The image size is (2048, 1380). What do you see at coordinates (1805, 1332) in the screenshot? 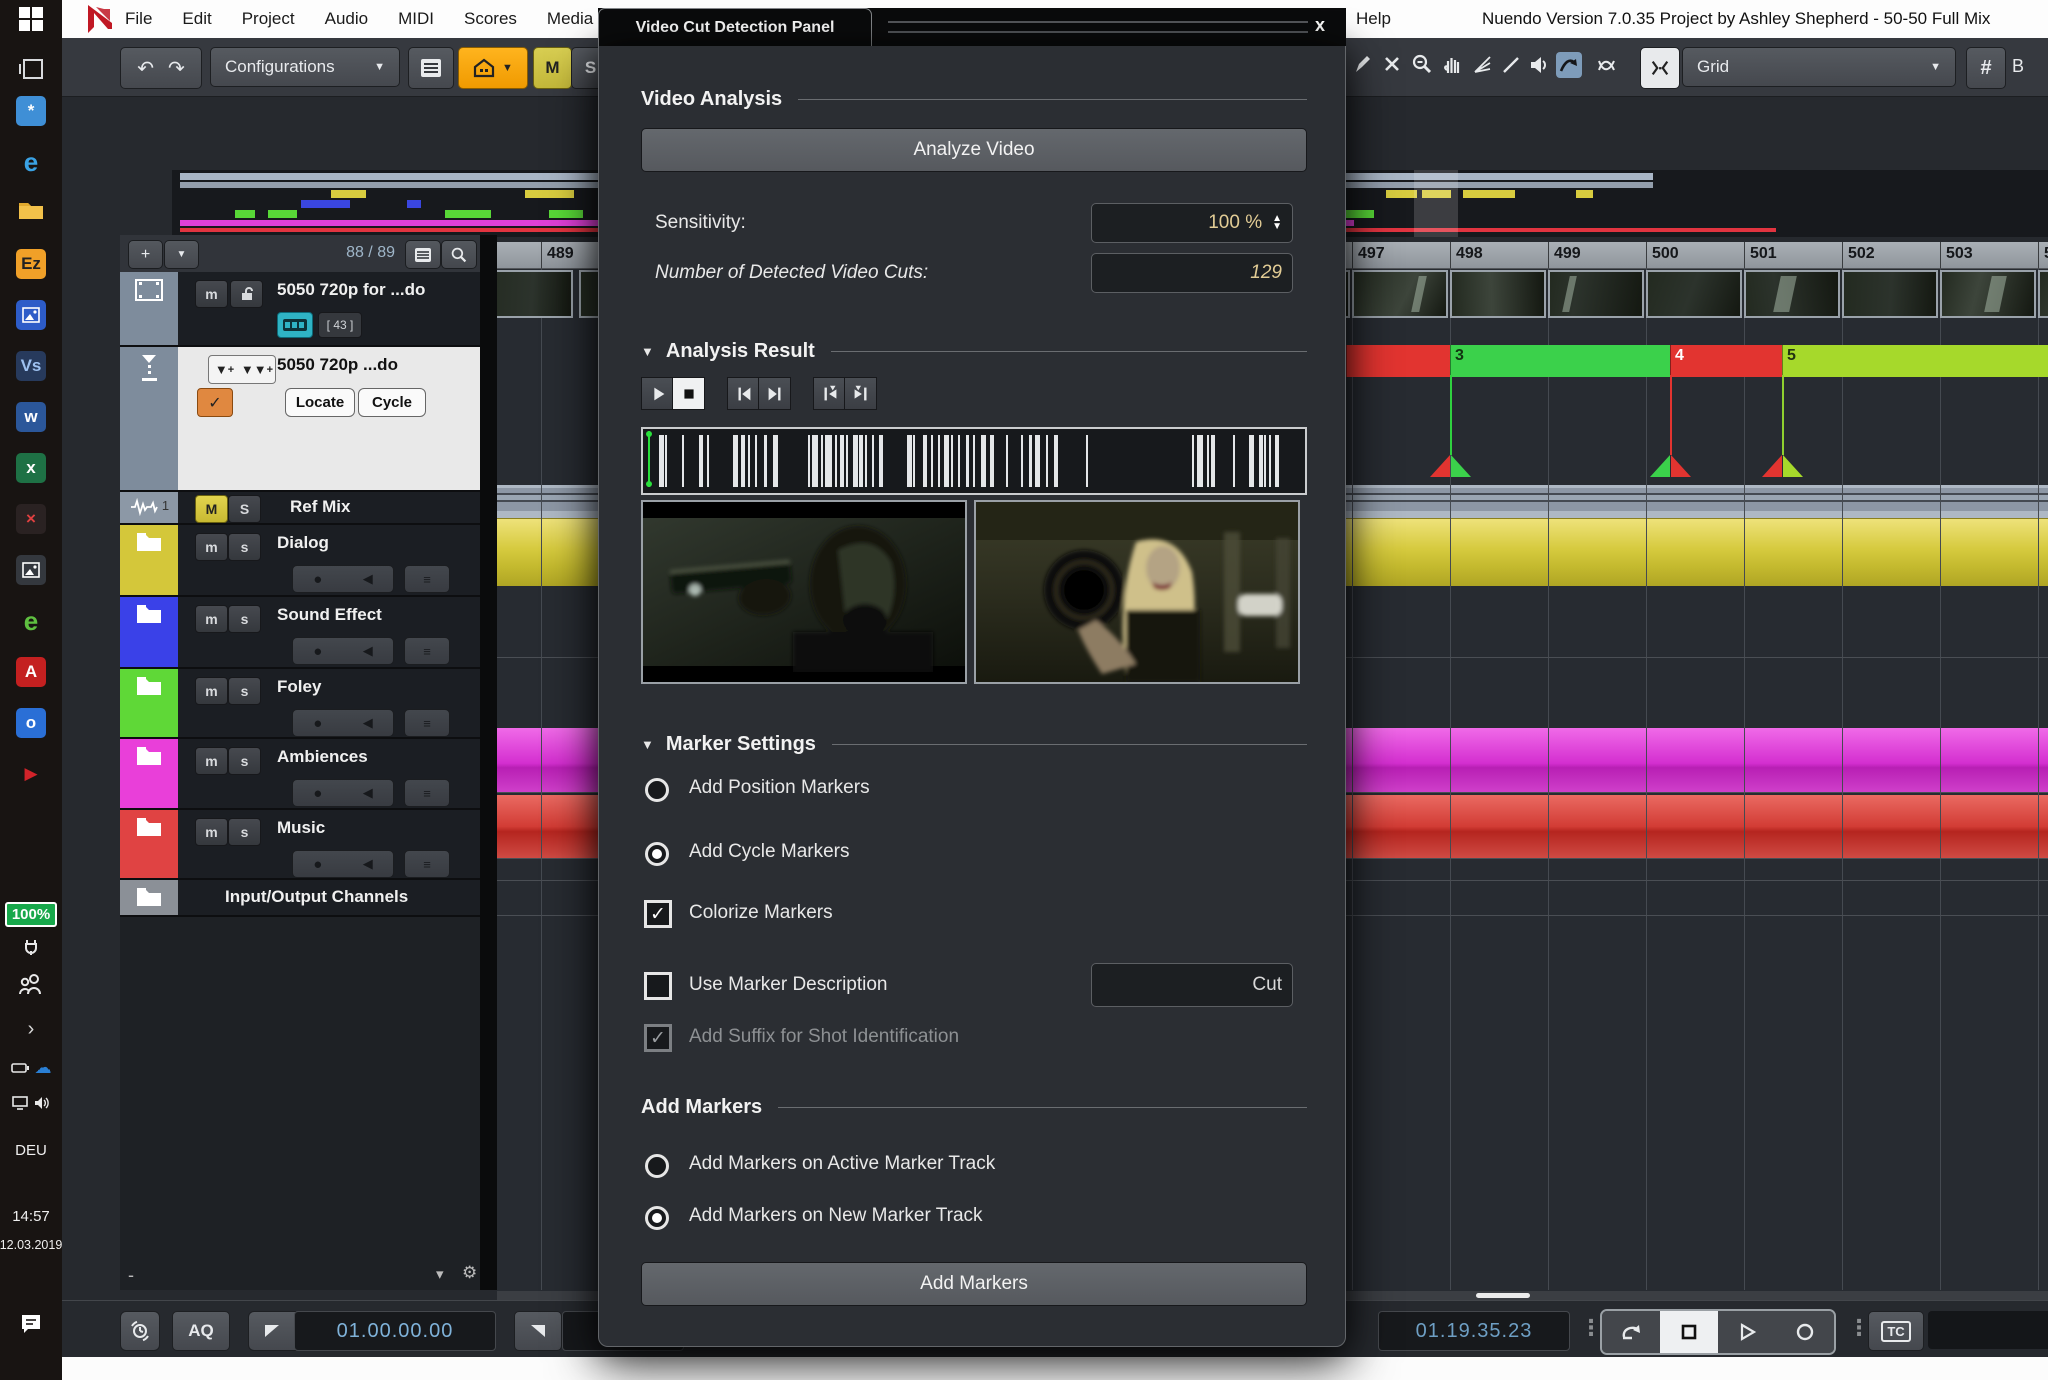
I see `record-button` at bounding box center [1805, 1332].